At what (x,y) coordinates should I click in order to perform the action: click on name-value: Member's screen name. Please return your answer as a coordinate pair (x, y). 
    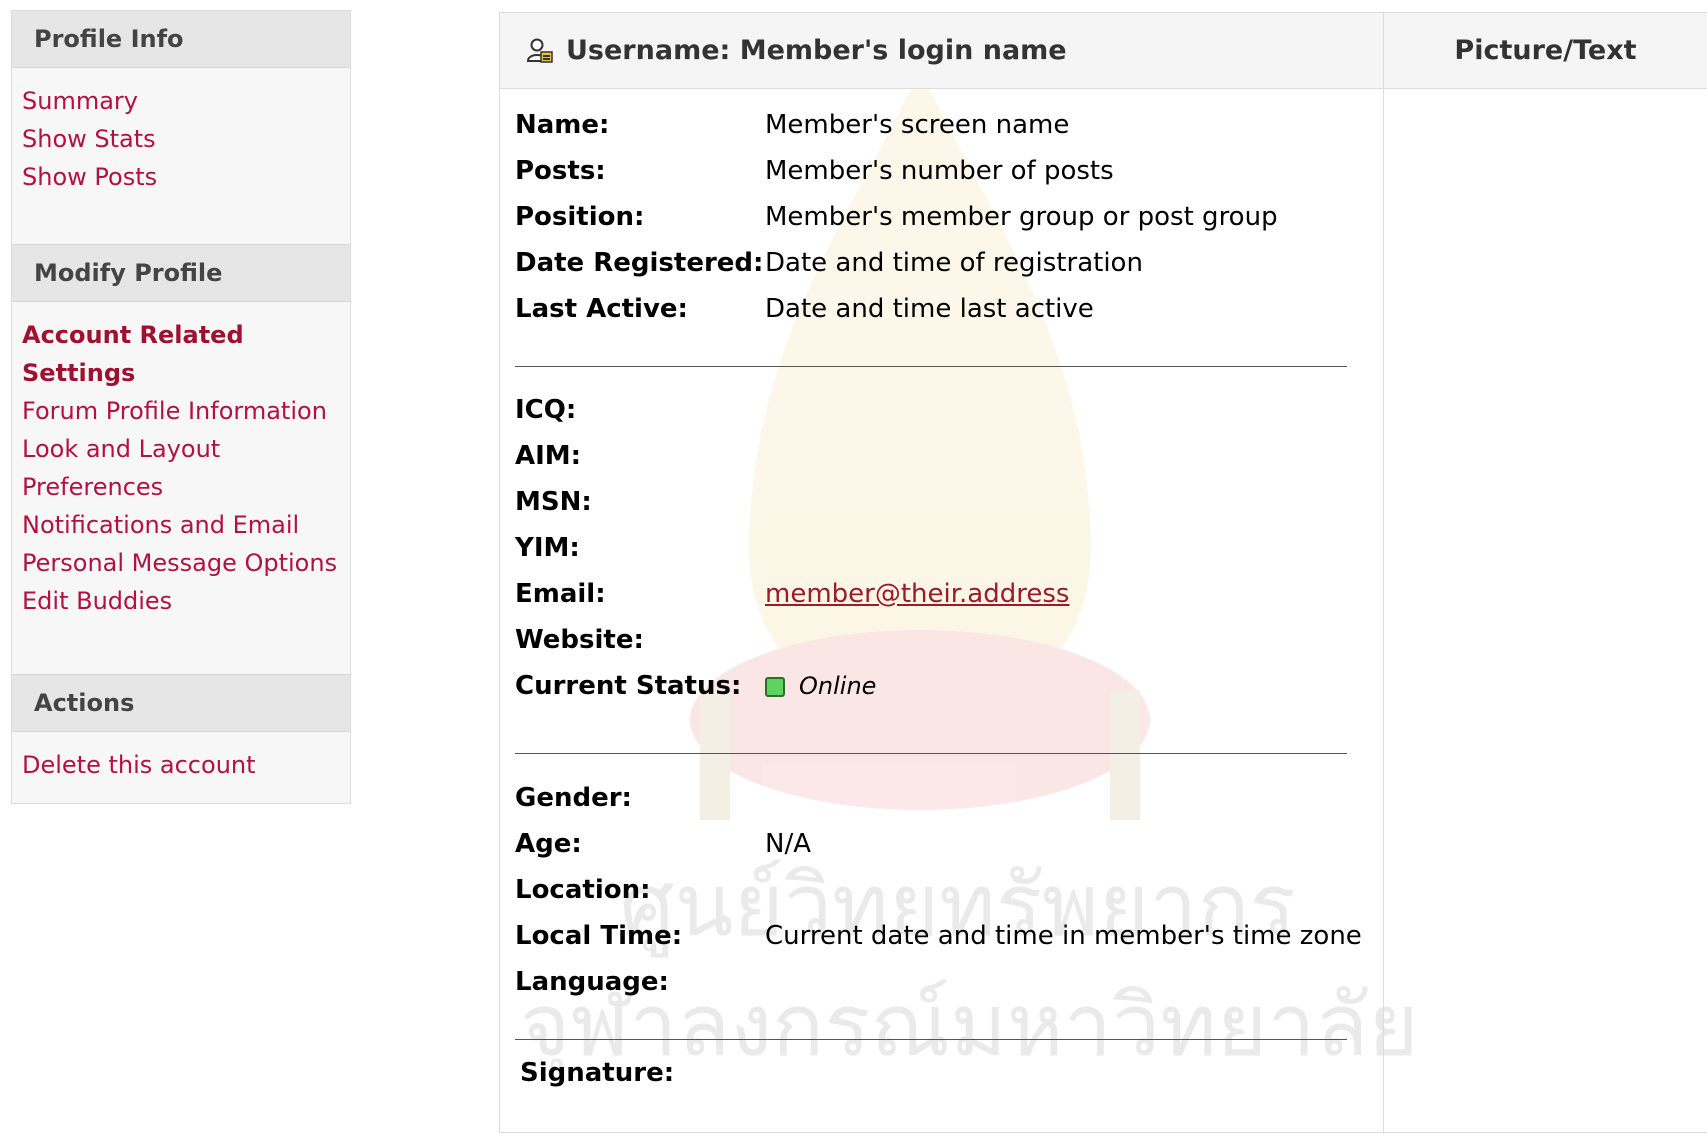
    Looking at the image, I should click on (917, 125).